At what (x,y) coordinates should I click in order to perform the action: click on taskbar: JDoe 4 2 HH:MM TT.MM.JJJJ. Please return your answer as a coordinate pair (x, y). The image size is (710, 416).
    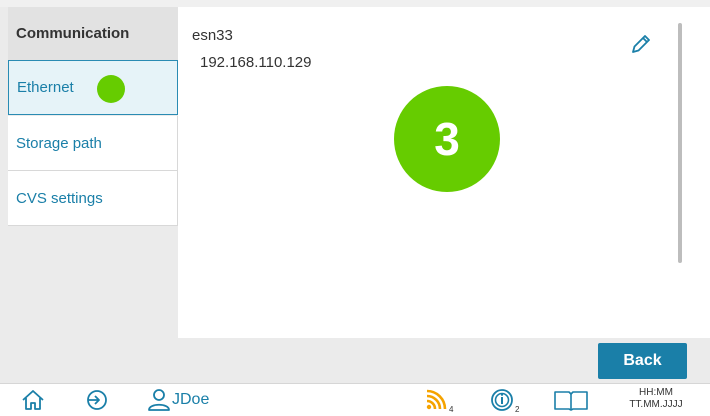
    Looking at the image, I should click on (355, 399).